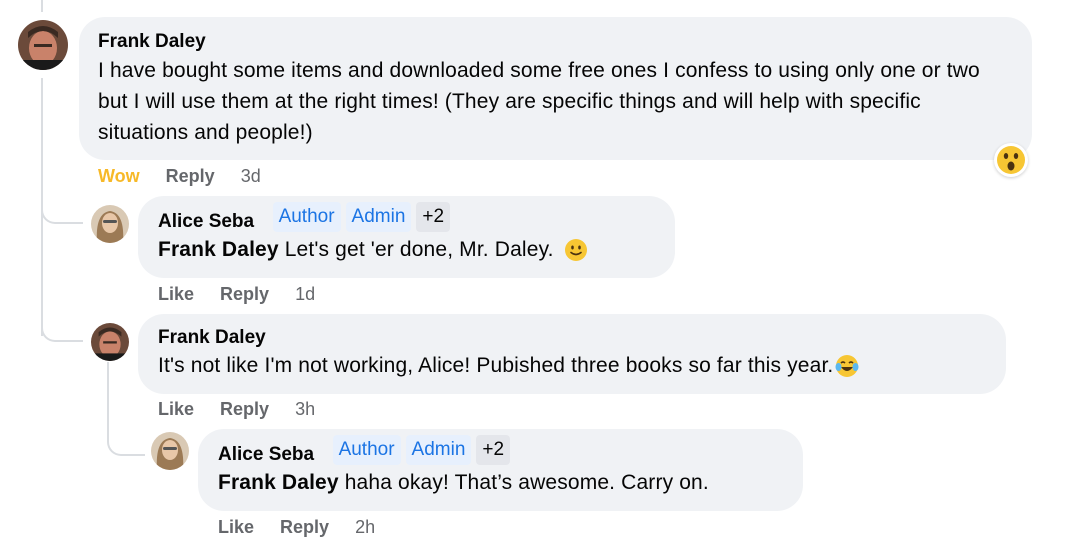  I want to click on comment-actions: Wow Reply 3d, so click(179, 176).